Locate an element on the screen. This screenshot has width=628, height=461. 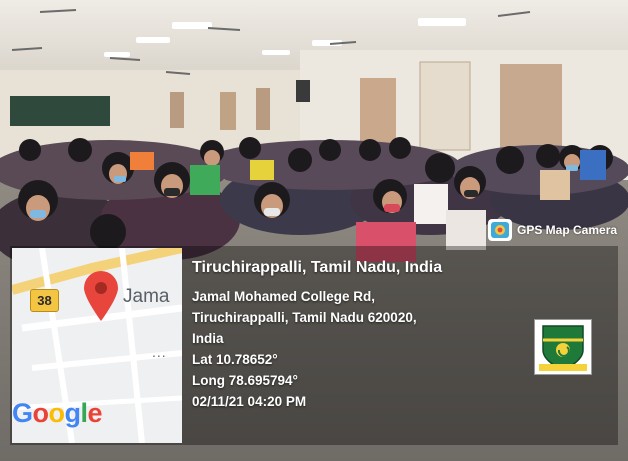
gps-map-camera-badge: GPS Map Camera is located at coordinates (556, 231).